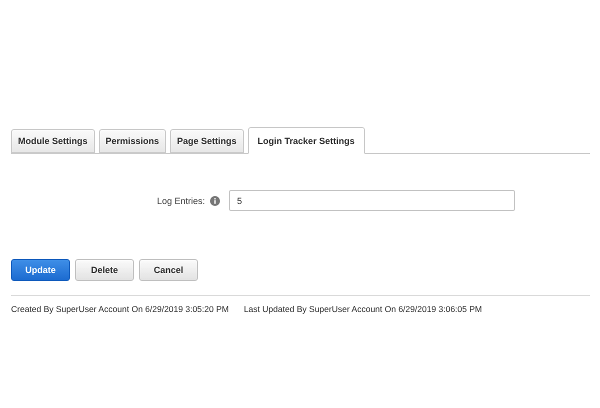  Describe the element at coordinates (168, 270) in the screenshot. I see `secondary-button: Cancel` at that location.